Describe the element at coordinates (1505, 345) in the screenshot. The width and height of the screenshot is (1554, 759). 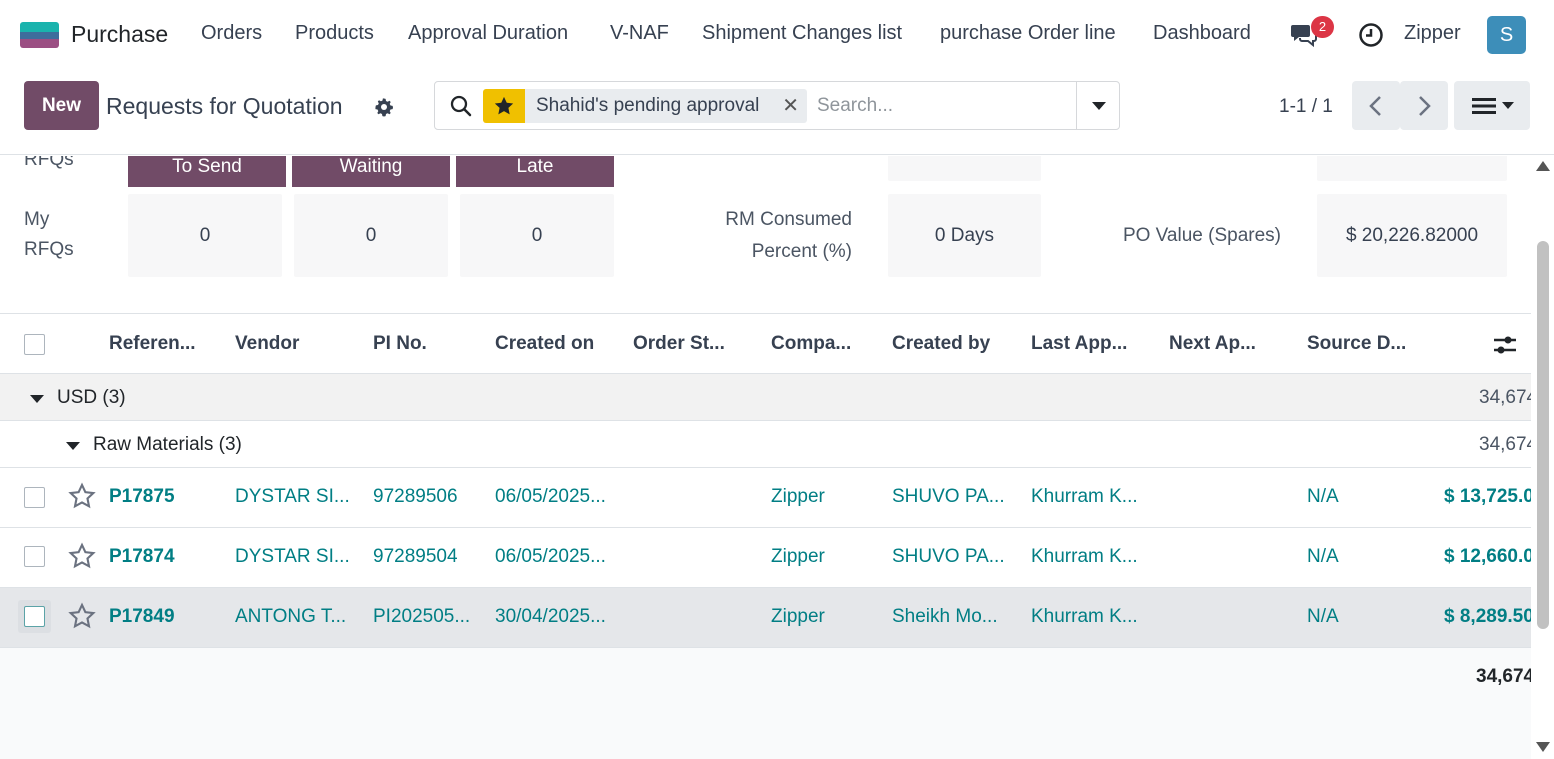
I see `column-settings-icon` at that location.